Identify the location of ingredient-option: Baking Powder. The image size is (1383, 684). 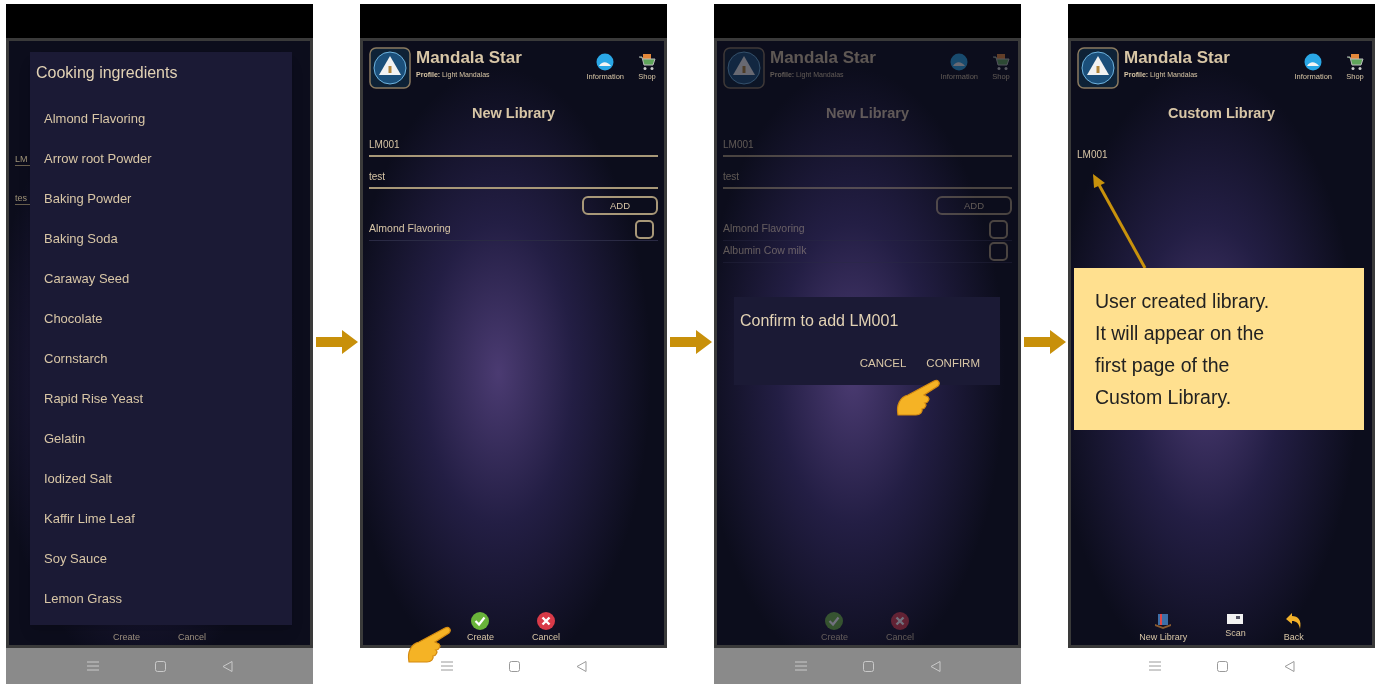
(161, 199).